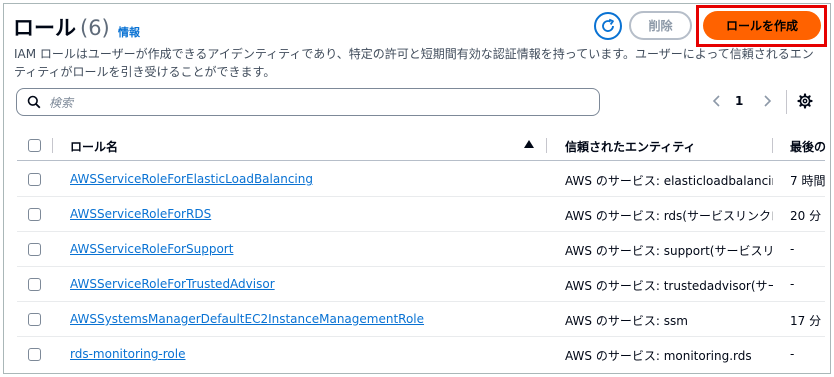 The height and width of the screenshot is (377, 834). Describe the element at coordinates (660, 25) in the screenshot. I see `delete-button: 削除` at that location.